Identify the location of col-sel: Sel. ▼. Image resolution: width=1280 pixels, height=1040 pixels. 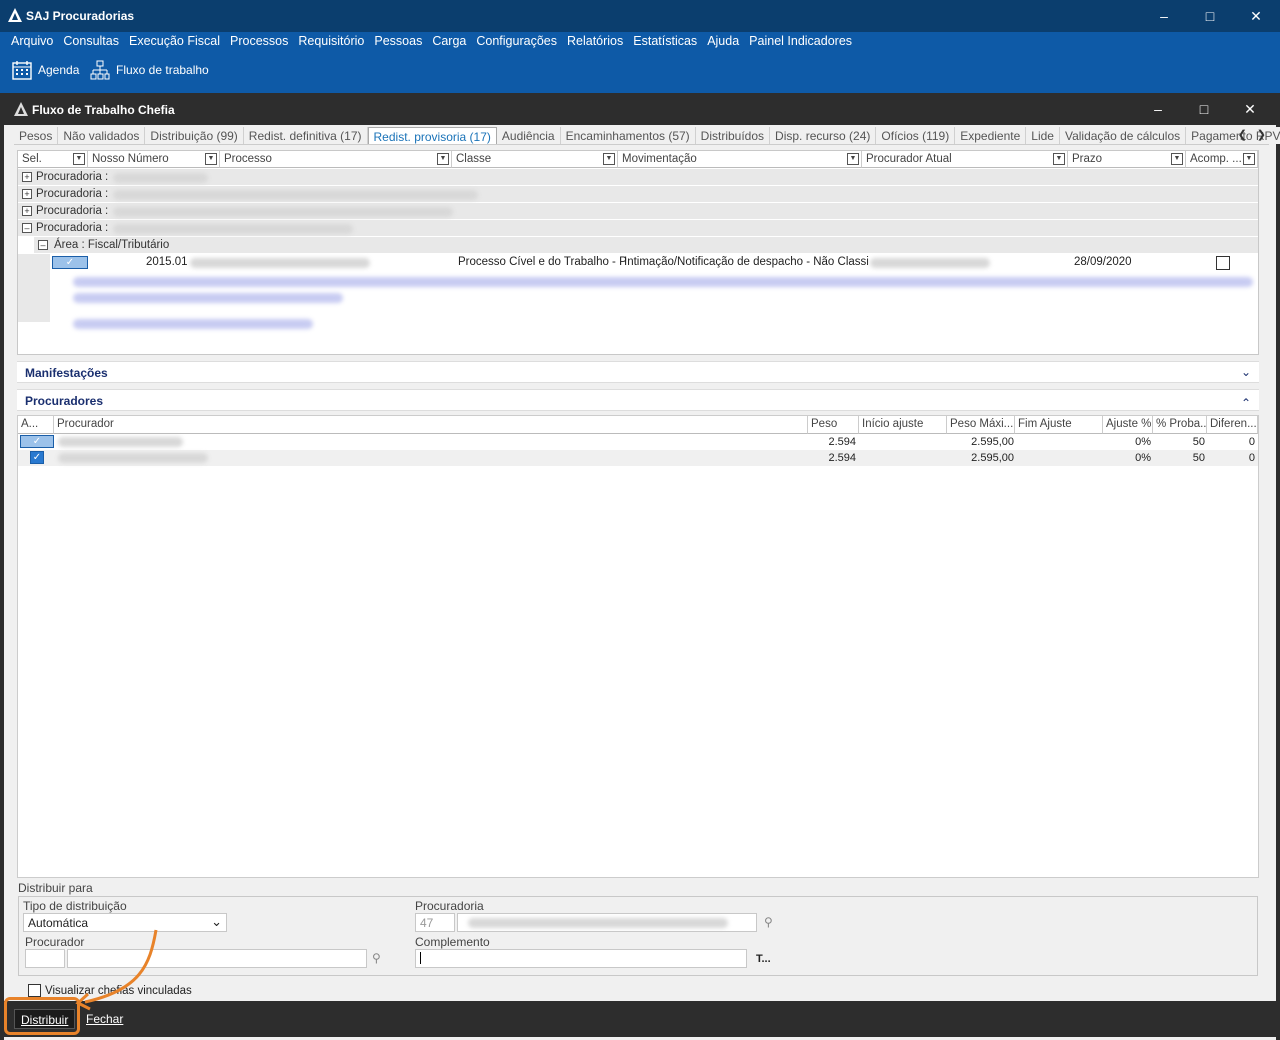
(53, 159).